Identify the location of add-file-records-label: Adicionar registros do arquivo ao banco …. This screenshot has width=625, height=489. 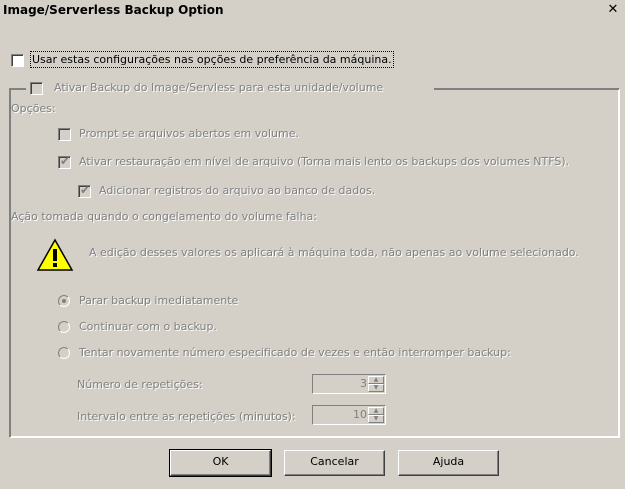
(237, 190).